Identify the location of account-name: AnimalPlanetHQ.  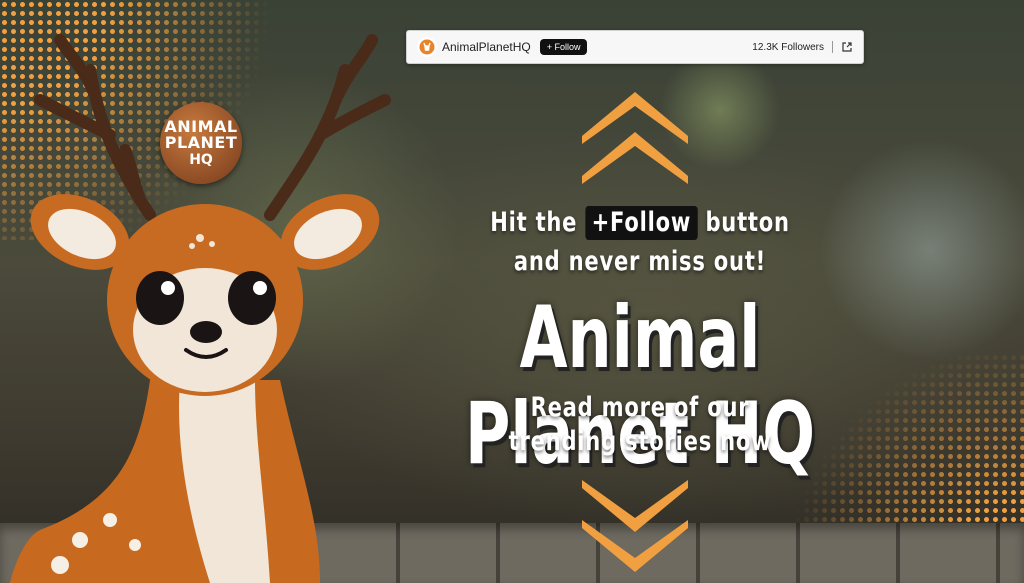
(486, 47).